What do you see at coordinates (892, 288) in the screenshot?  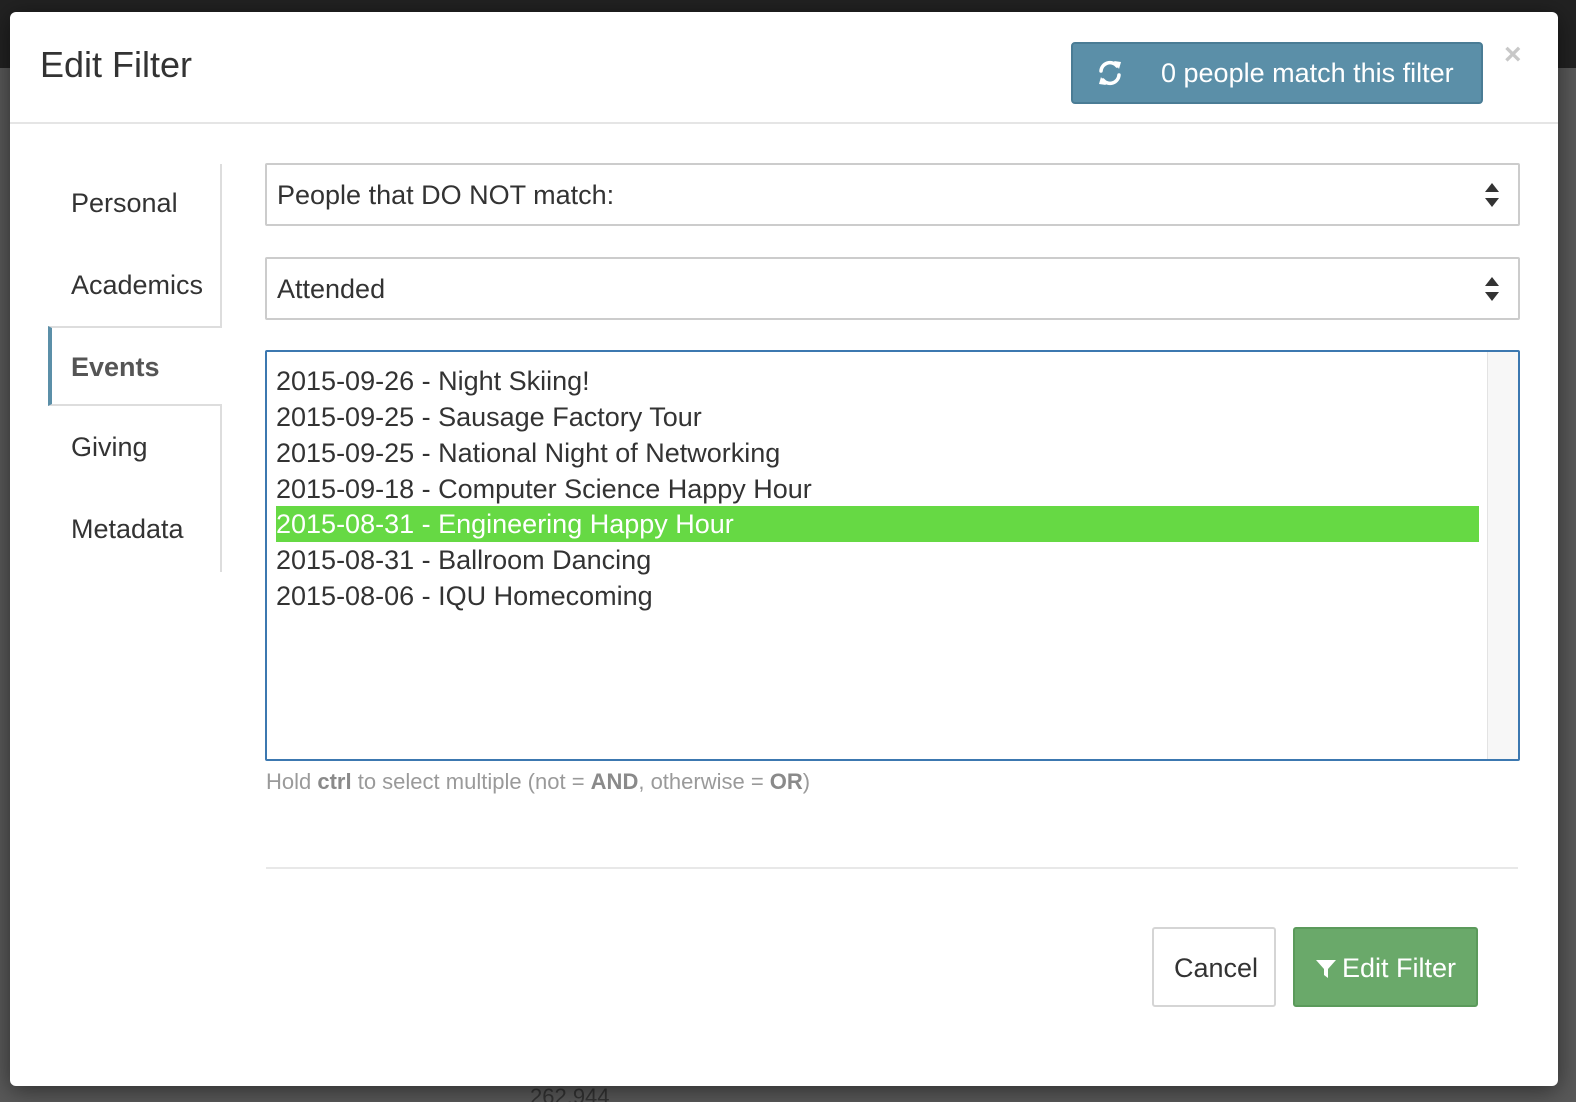 I see `criteria-select: Attended` at bounding box center [892, 288].